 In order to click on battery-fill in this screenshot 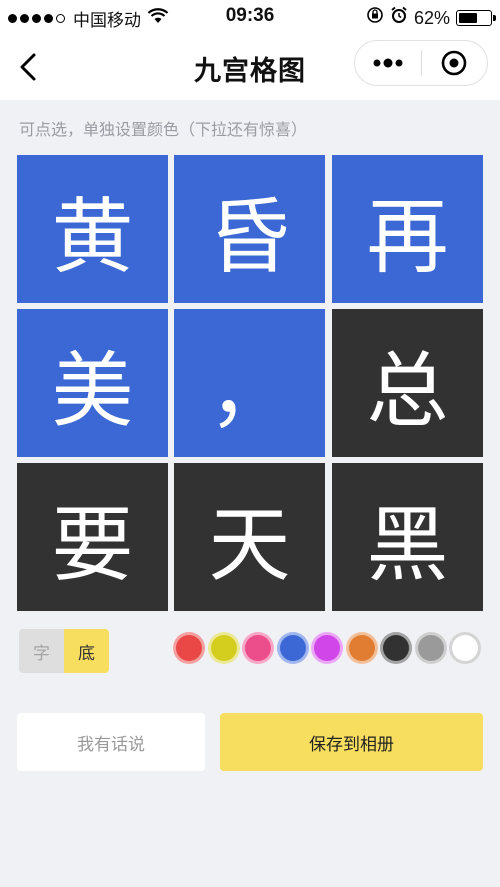, I will do `click(468, 18)`.